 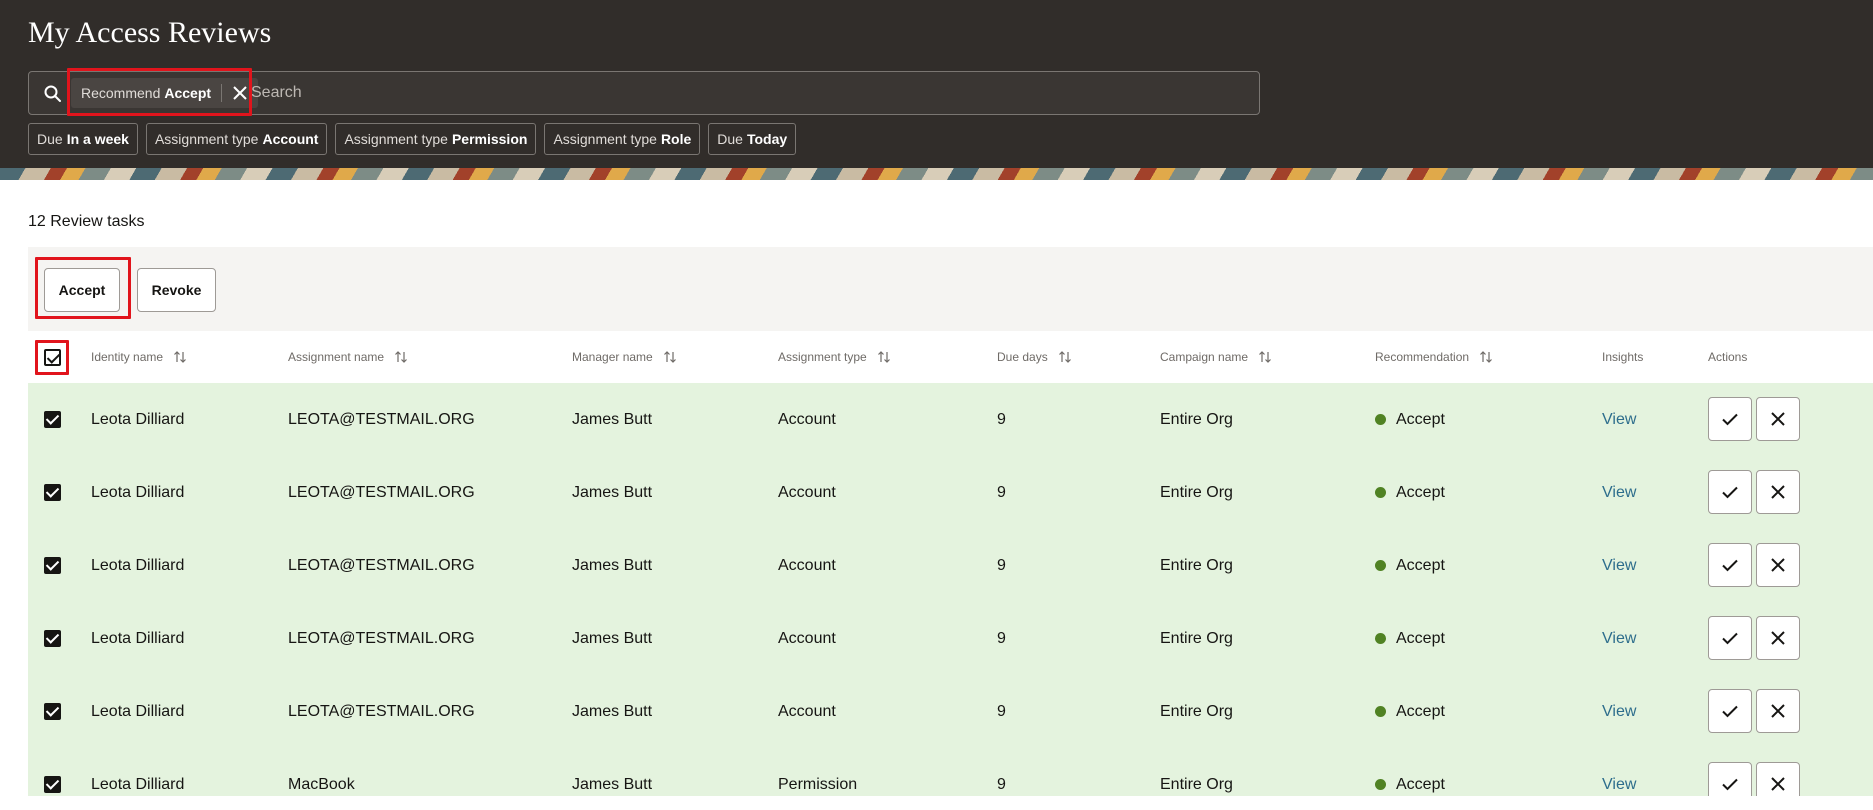 I want to click on column-header-due-days: Due days, so click(x=1034, y=357).